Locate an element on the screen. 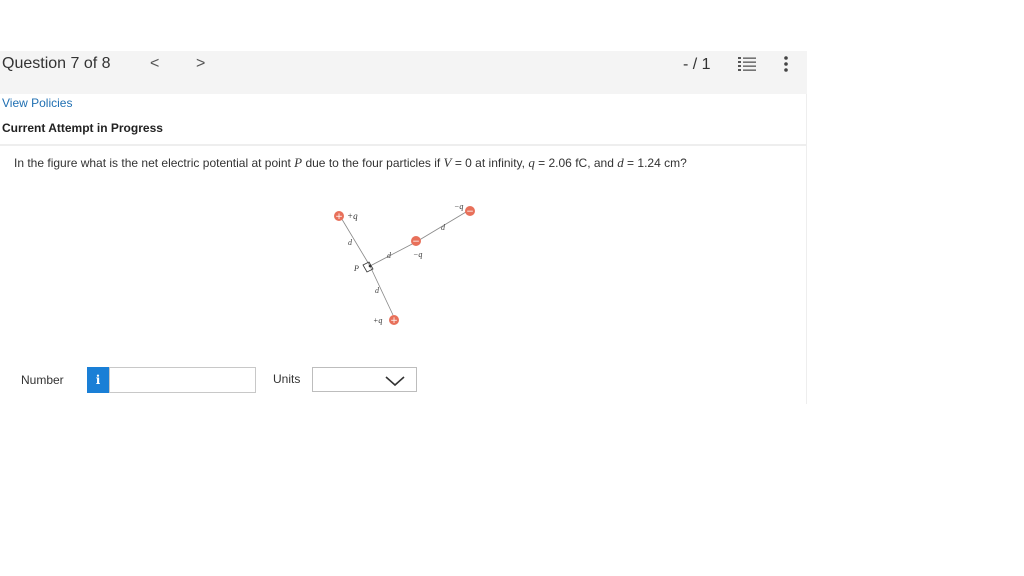  right-angle-marker is located at coordinates (368, 267).